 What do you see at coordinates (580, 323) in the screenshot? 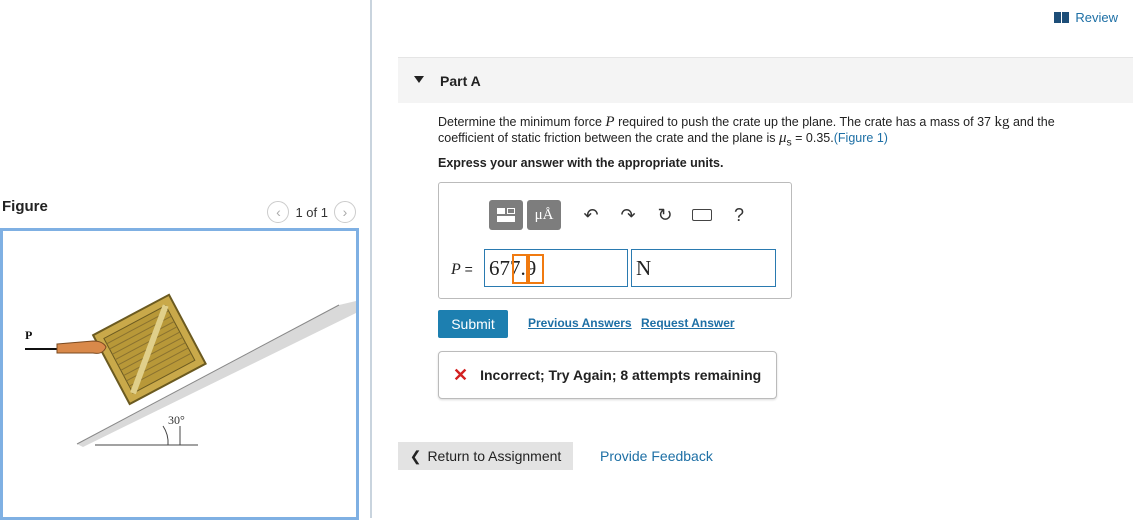
I see `previous-answers-link: Previous Answers` at bounding box center [580, 323].